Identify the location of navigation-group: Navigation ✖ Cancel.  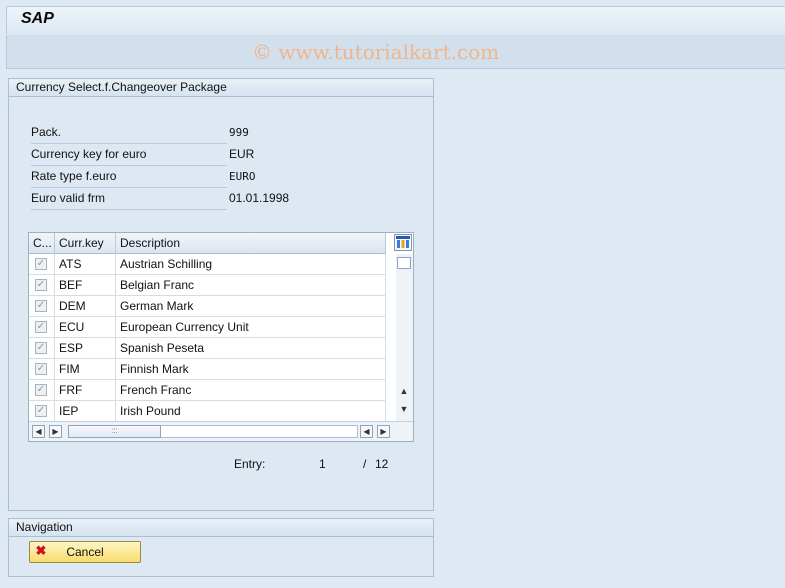
(221, 547).